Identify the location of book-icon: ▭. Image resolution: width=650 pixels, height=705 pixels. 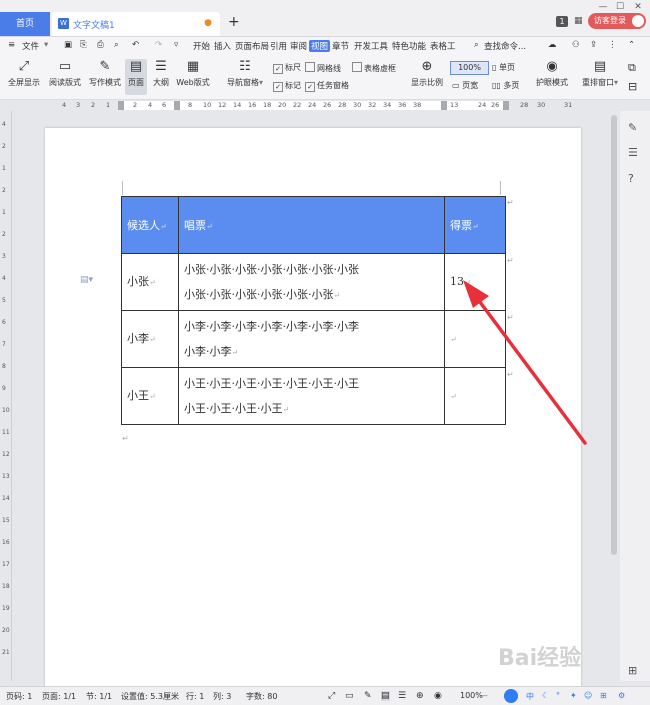
(349, 696).